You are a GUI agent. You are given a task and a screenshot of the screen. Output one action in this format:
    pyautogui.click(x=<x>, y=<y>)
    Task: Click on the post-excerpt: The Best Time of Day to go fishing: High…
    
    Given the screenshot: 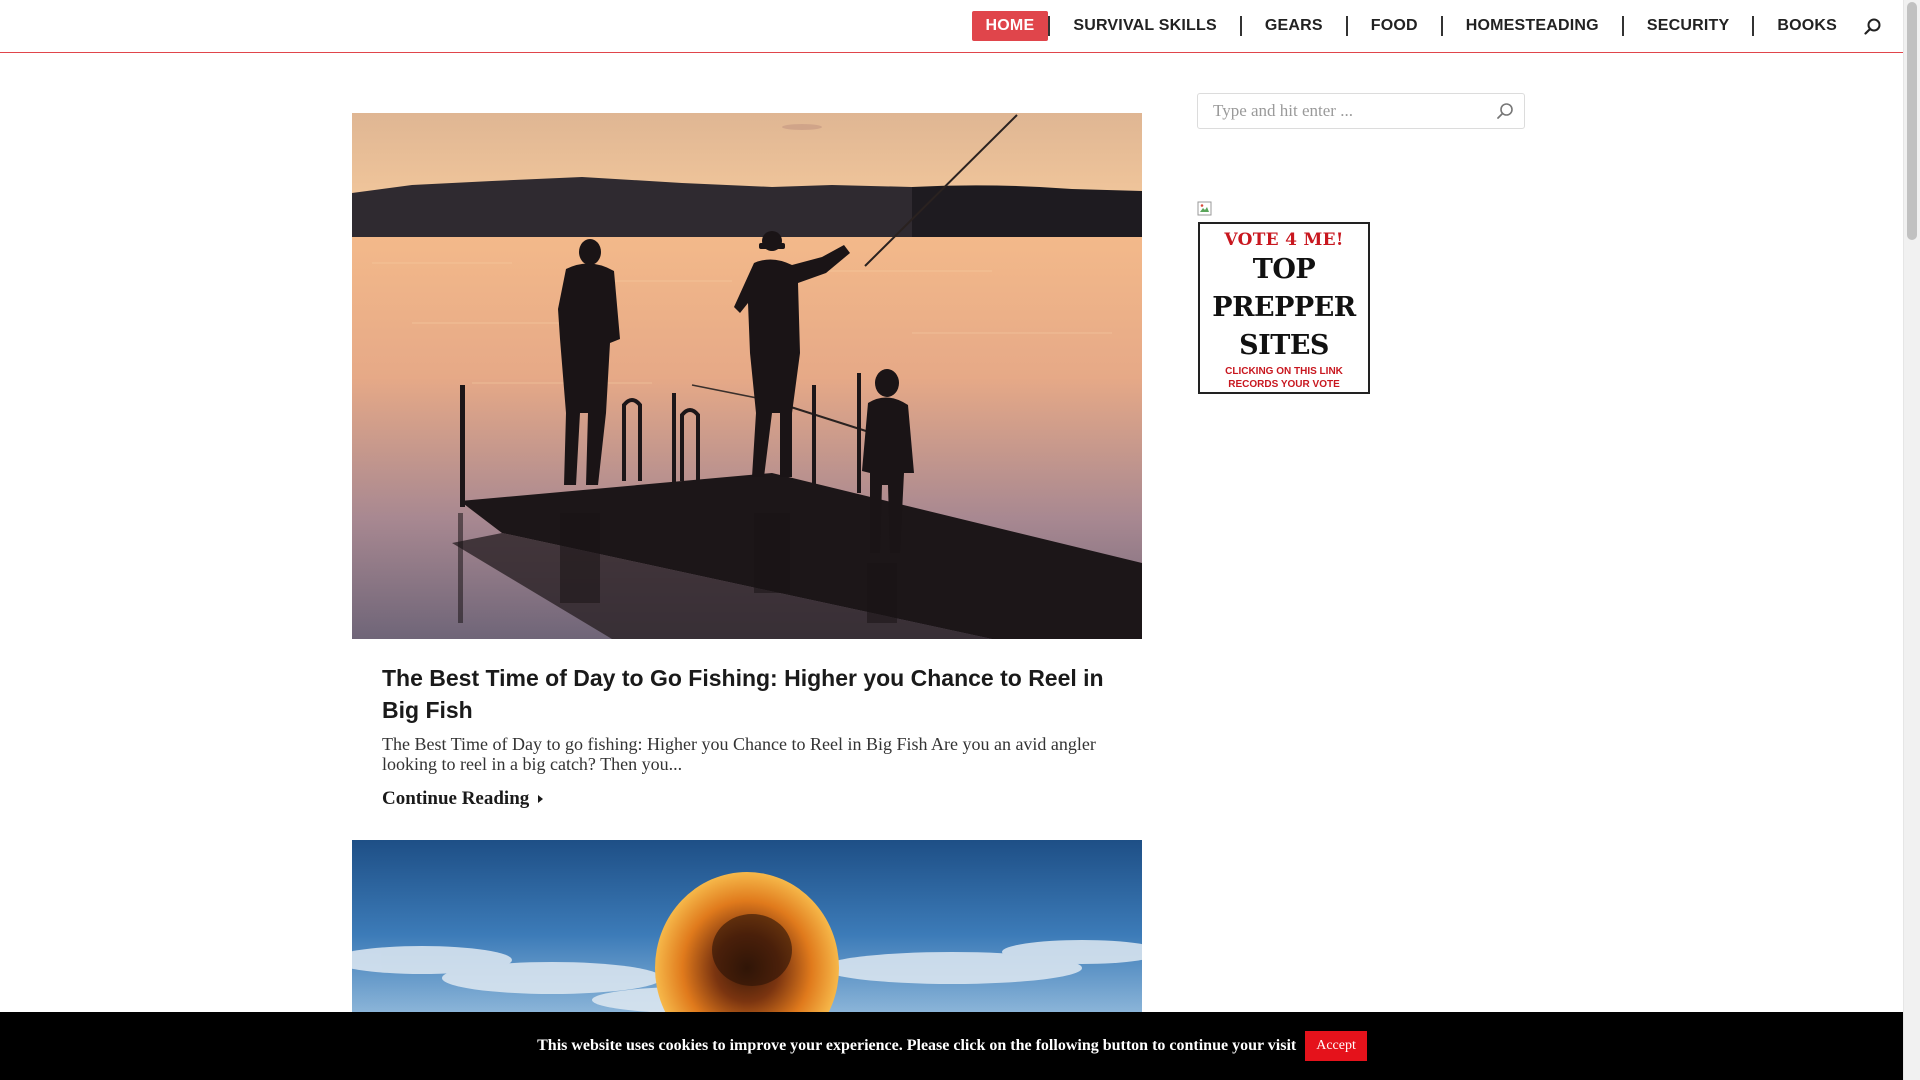 What is the action you would take?
    pyautogui.click(x=739, y=754)
    